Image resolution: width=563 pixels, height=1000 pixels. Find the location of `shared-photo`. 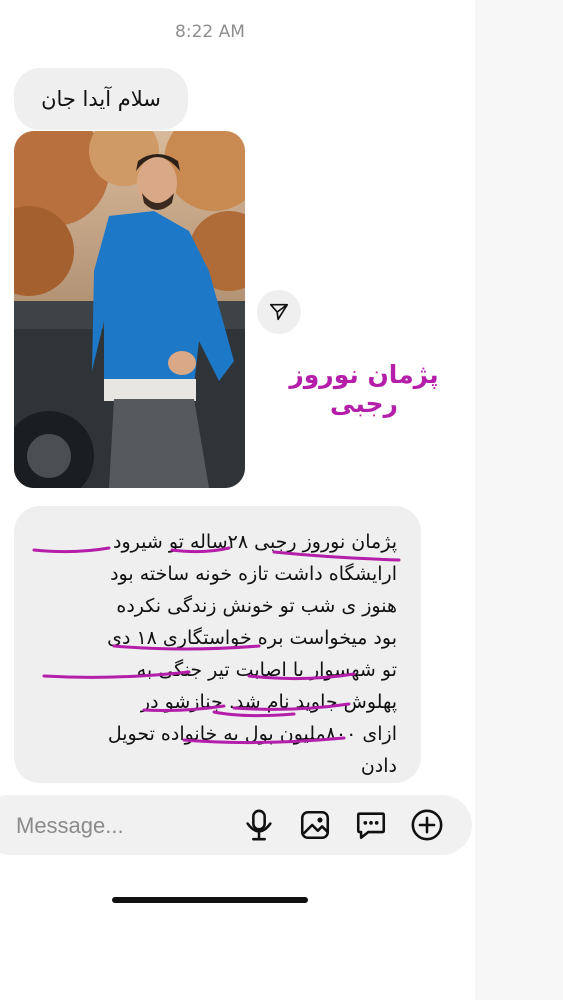

shared-photo is located at coordinates (129, 309).